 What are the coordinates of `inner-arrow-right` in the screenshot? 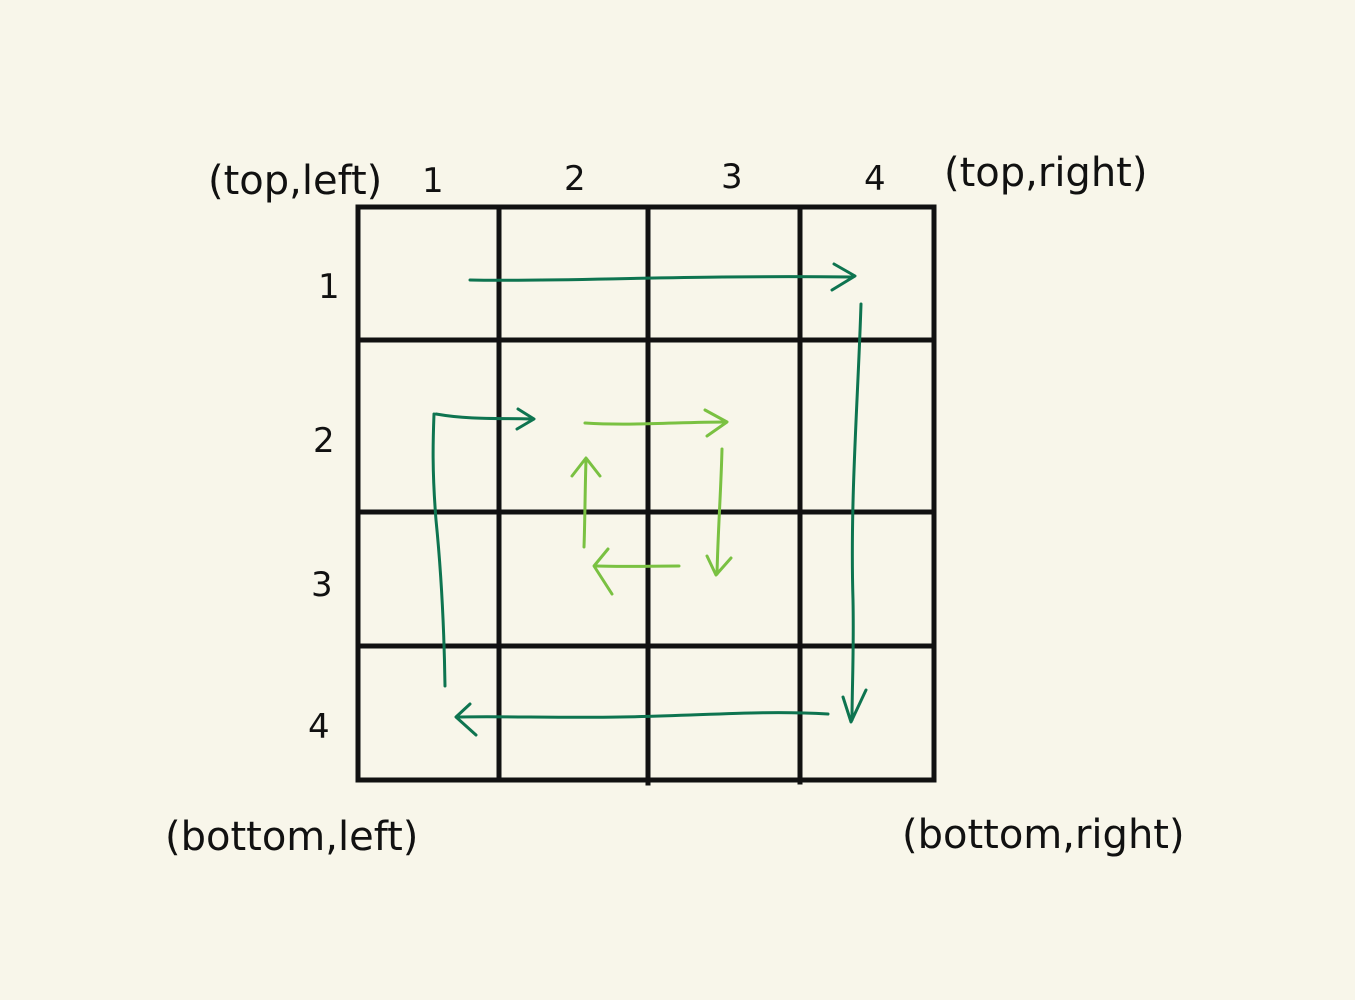 It's located at (655, 423).